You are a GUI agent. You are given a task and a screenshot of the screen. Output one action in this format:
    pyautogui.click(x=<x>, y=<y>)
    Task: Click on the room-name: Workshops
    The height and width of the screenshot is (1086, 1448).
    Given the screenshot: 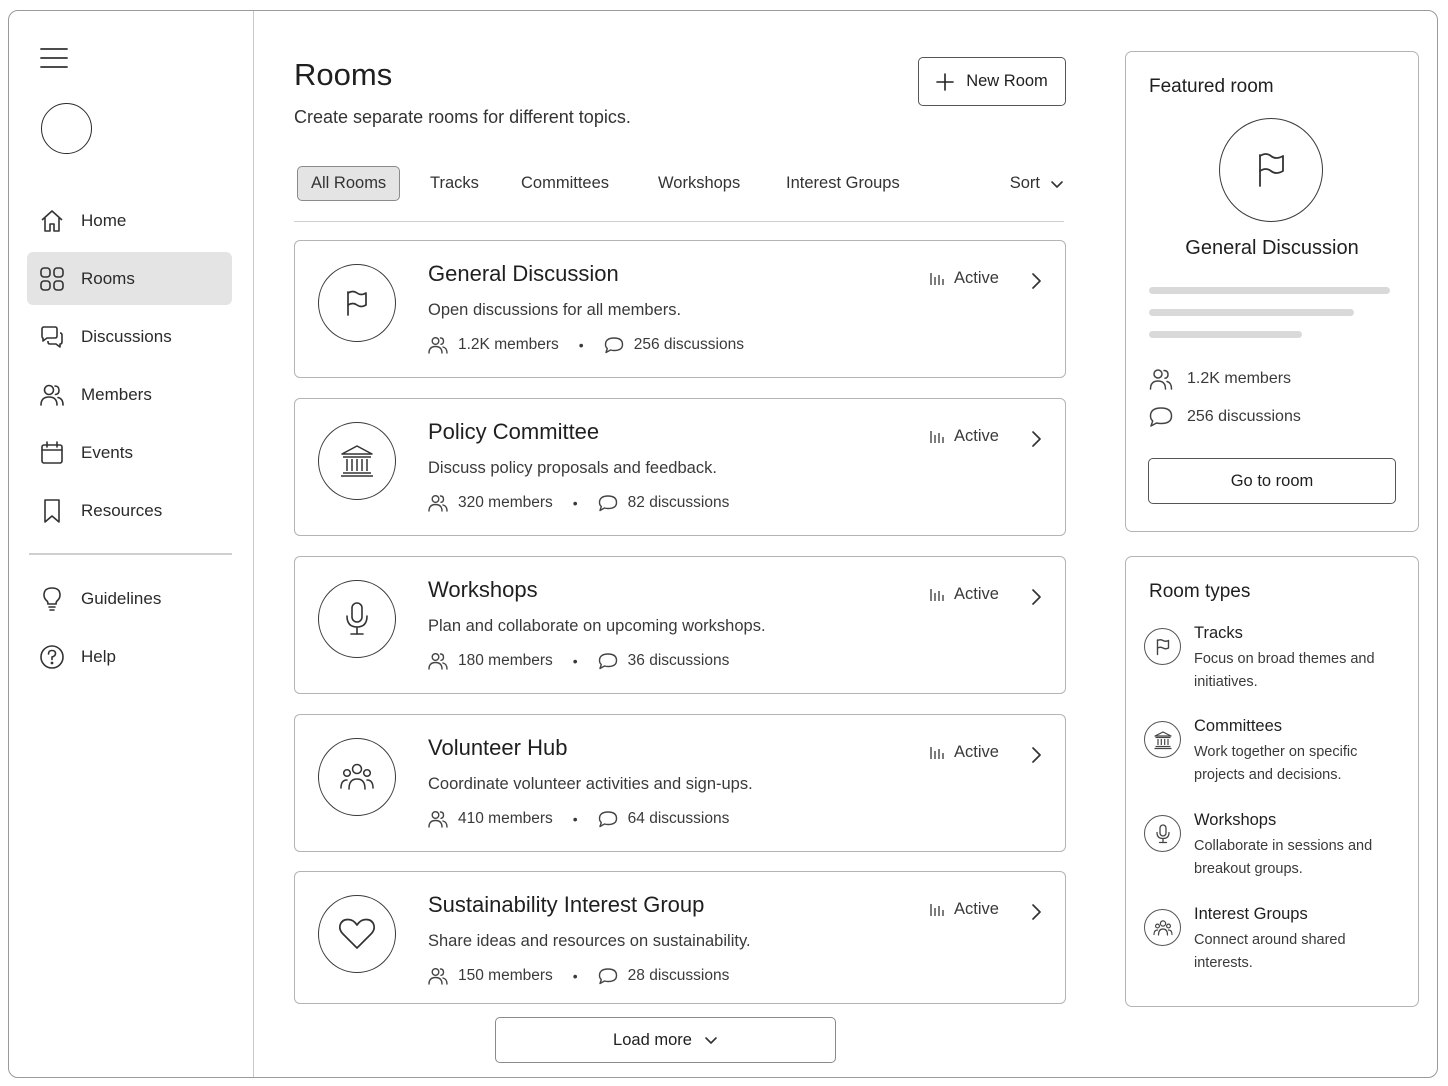 What is the action you would take?
    pyautogui.click(x=483, y=589)
    